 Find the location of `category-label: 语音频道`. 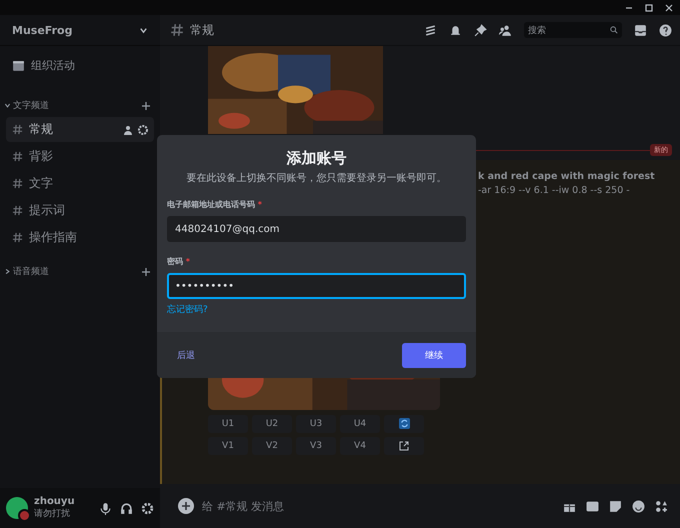

category-label: 语音频道 is located at coordinates (31, 271).